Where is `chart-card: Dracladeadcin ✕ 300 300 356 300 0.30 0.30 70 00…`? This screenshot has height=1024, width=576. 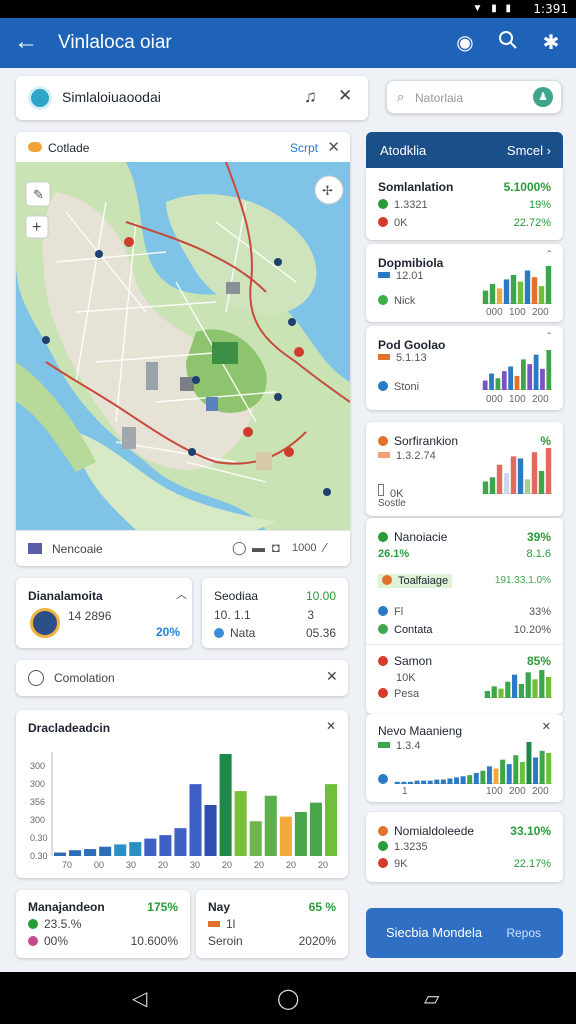
chart-card: Dracladeadcin ✕ 300 300 356 300 0.30 0.30 70 00… is located at coordinates (182, 794).